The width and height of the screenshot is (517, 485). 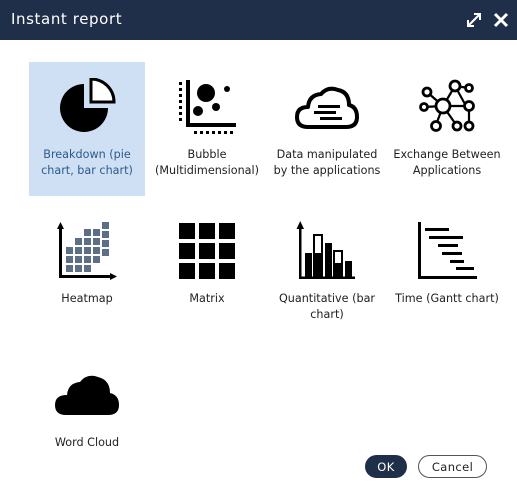 What do you see at coordinates (258, 20) in the screenshot?
I see `dialog-titlebar: Instant report` at bounding box center [258, 20].